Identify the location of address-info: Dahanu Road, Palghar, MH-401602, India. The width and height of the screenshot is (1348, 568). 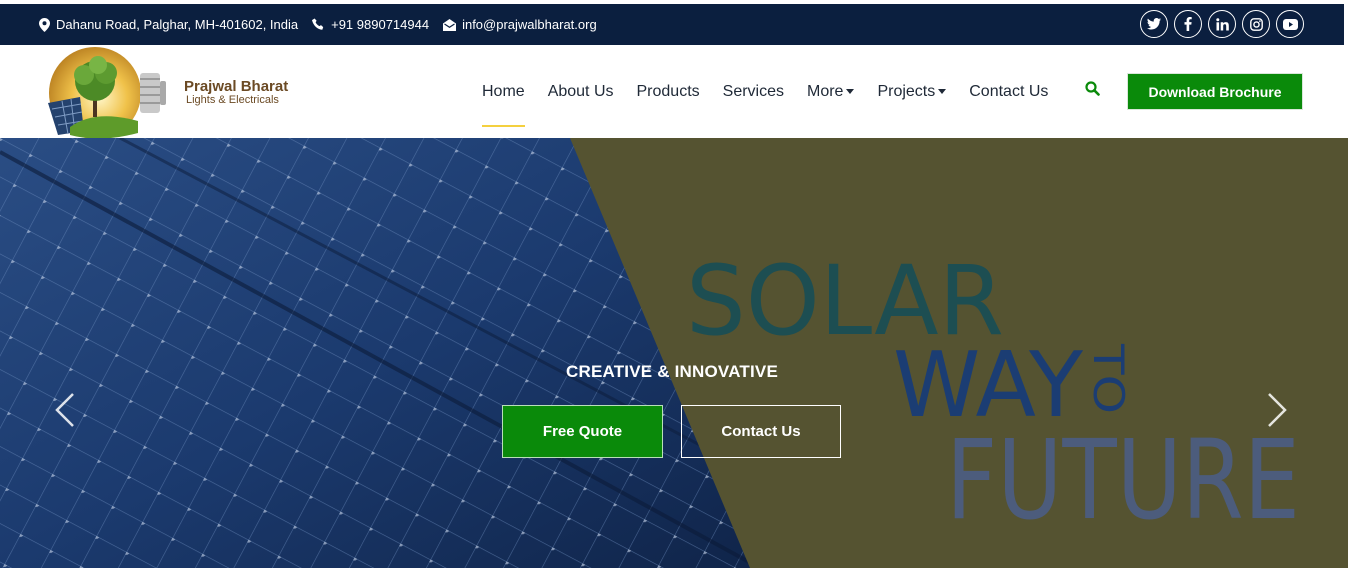
(168, 24).